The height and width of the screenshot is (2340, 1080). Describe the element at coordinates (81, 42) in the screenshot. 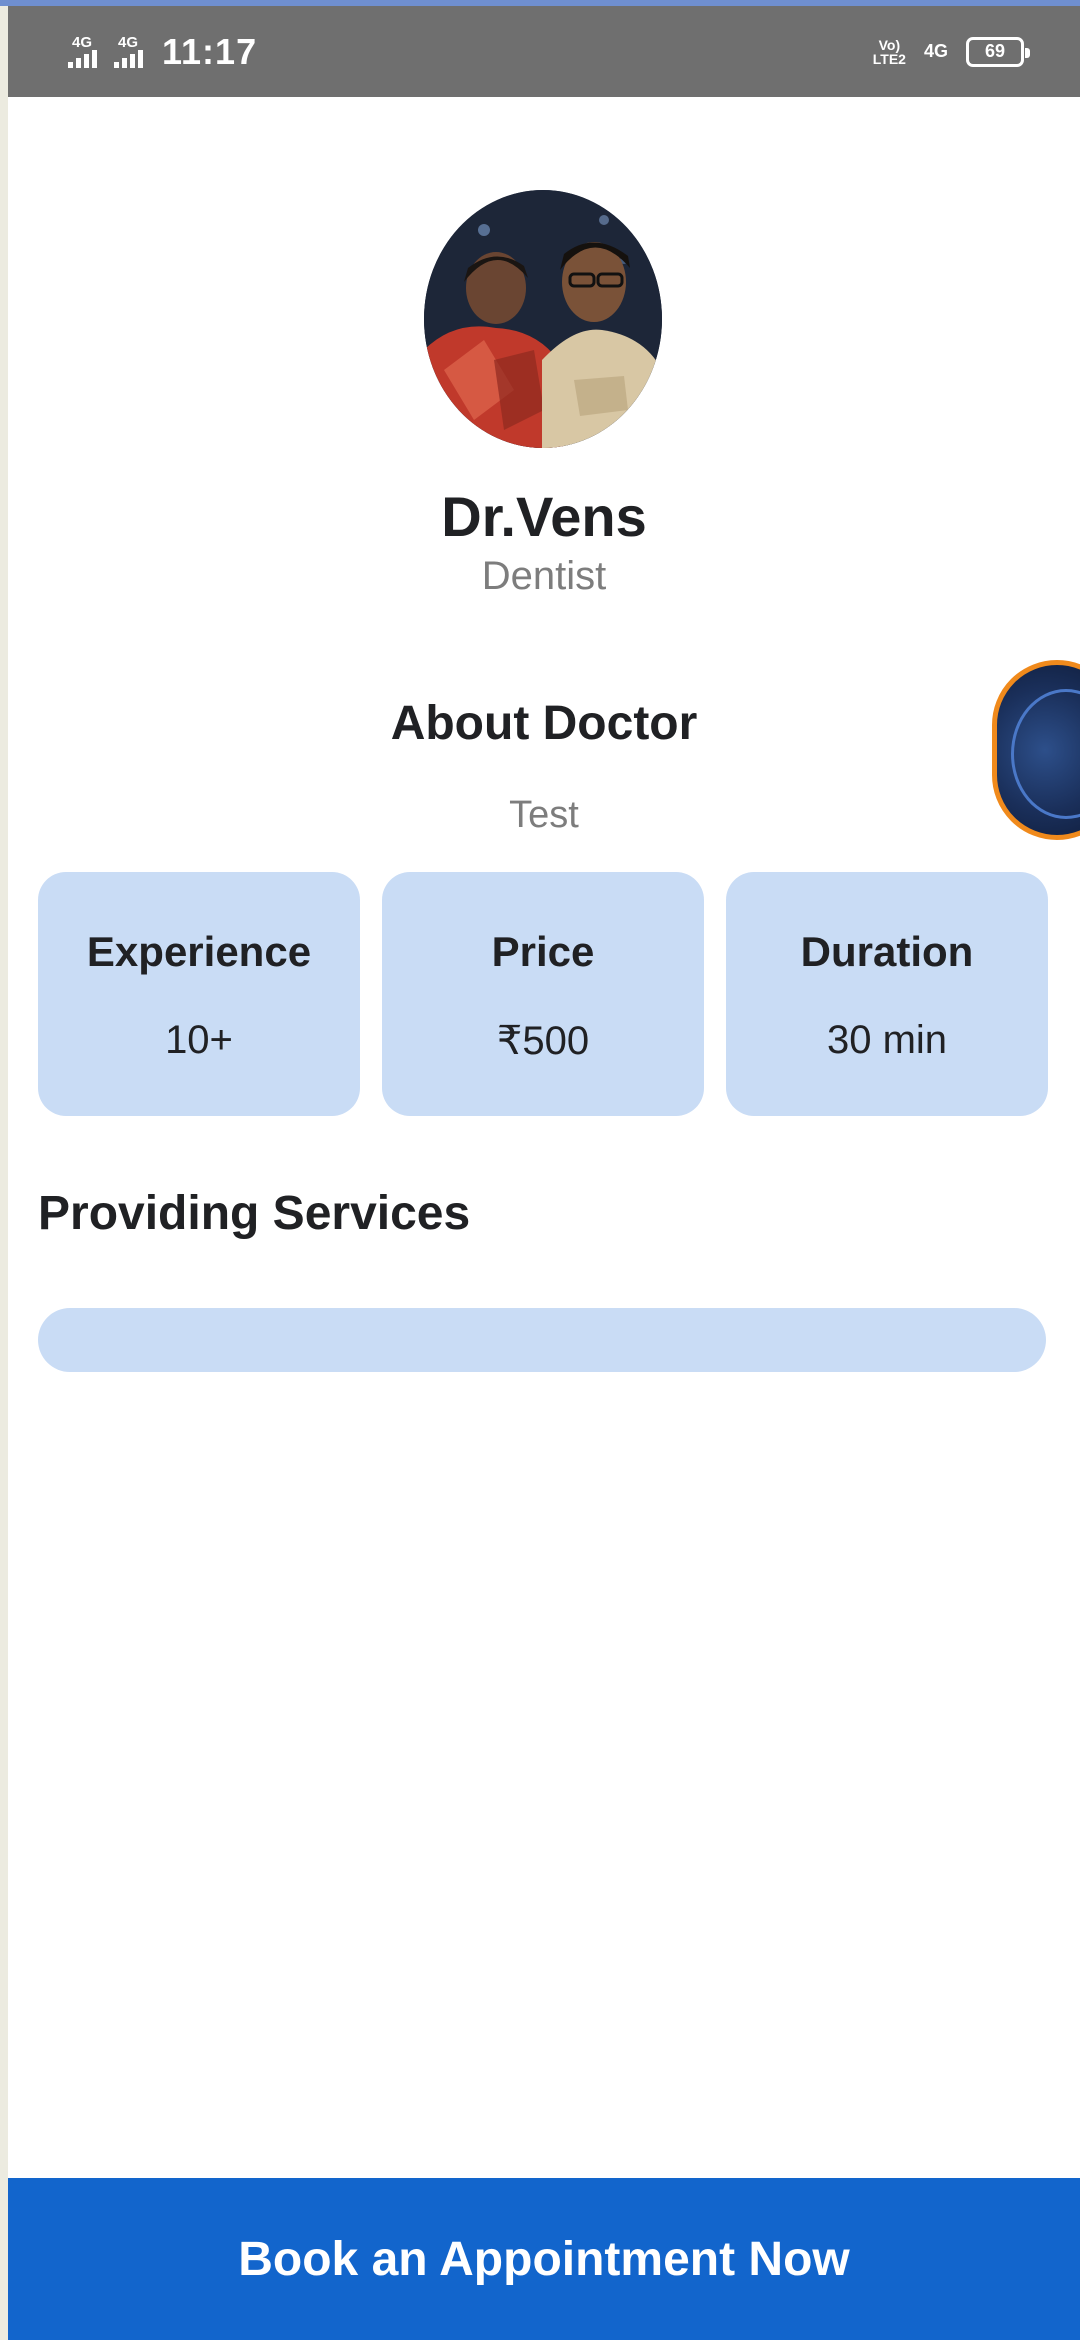

I see `sim1-network-label: 4G` at that location.